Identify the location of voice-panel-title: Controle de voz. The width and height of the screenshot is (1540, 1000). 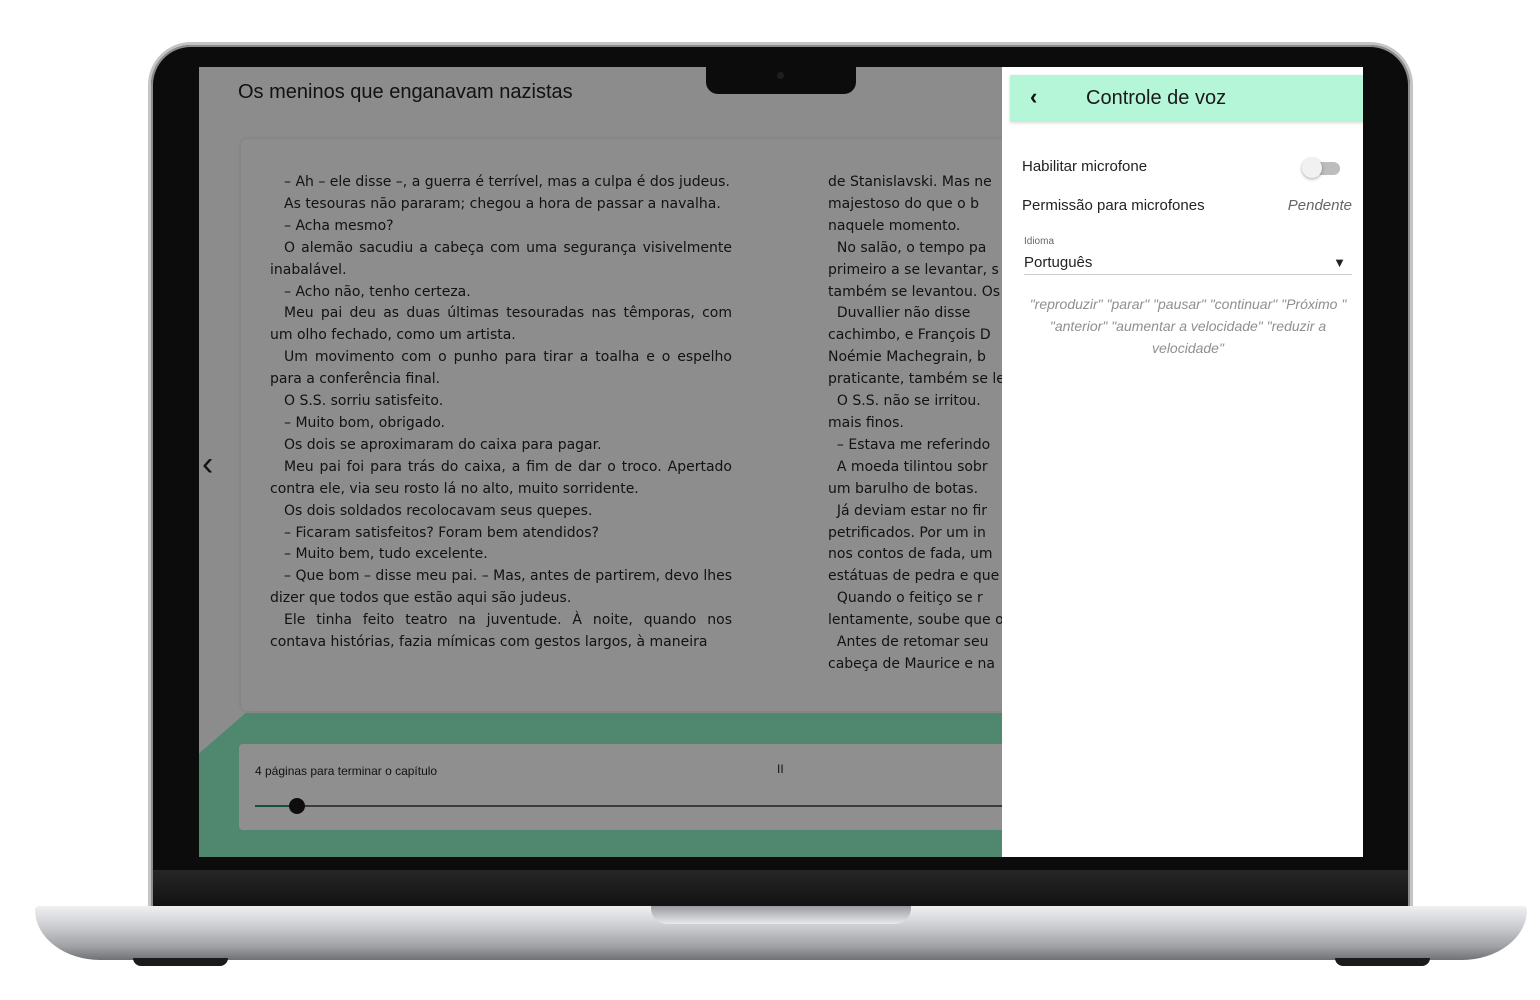
(1156, 98).